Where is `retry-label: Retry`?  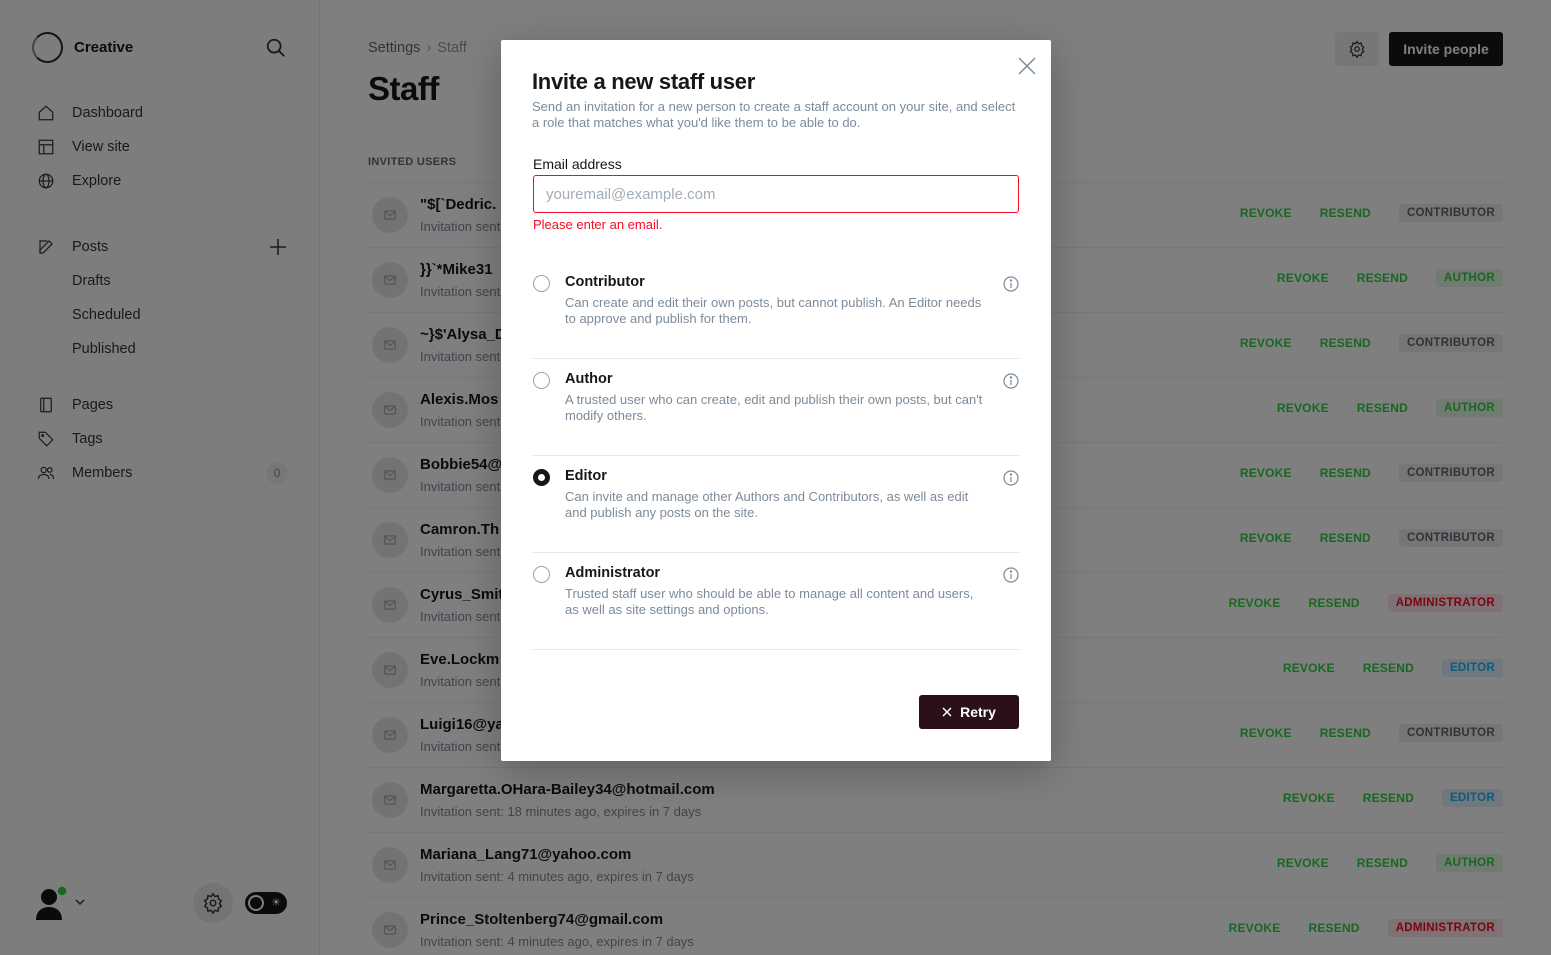 retry-label: Retry is located at coordinates (978, 712).